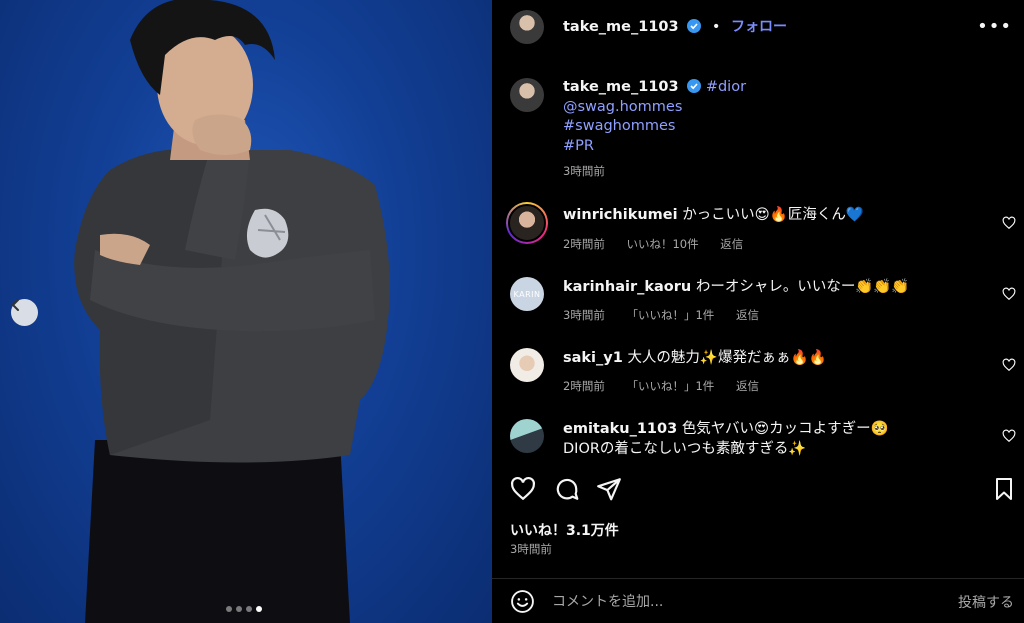 The height and width of the screenshot is (623, 1024). I want to click on emoji-smiley-icon, so click(522, 601).